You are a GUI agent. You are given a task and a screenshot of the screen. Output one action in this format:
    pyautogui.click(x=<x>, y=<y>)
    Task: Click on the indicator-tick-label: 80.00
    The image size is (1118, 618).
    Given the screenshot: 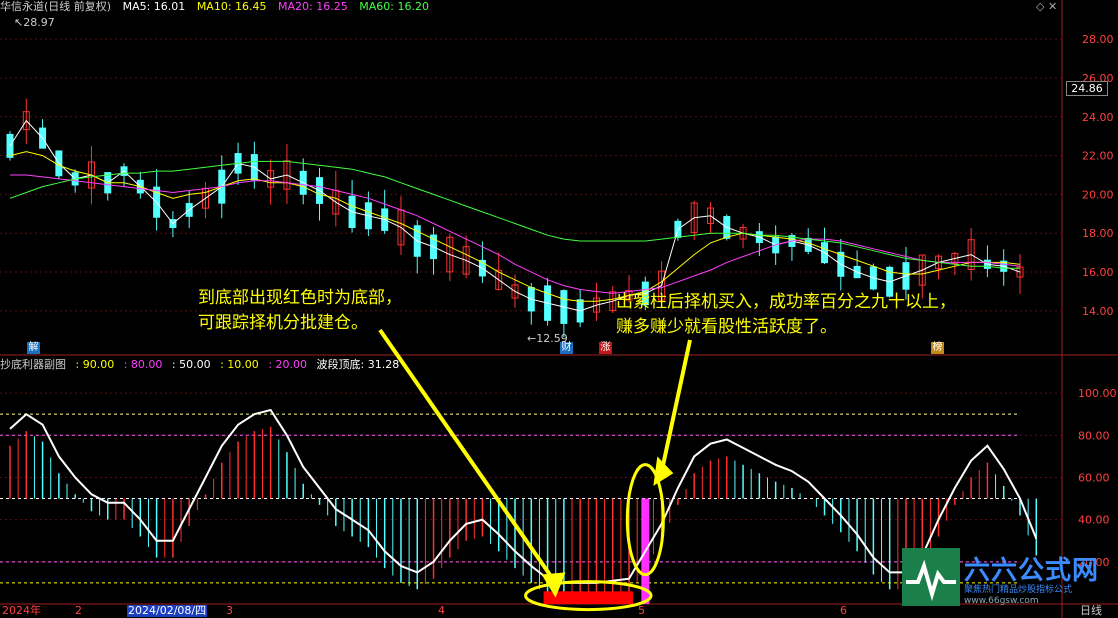 What is the action you would take?
    pyautogui.click(x=1094, y=435)
    